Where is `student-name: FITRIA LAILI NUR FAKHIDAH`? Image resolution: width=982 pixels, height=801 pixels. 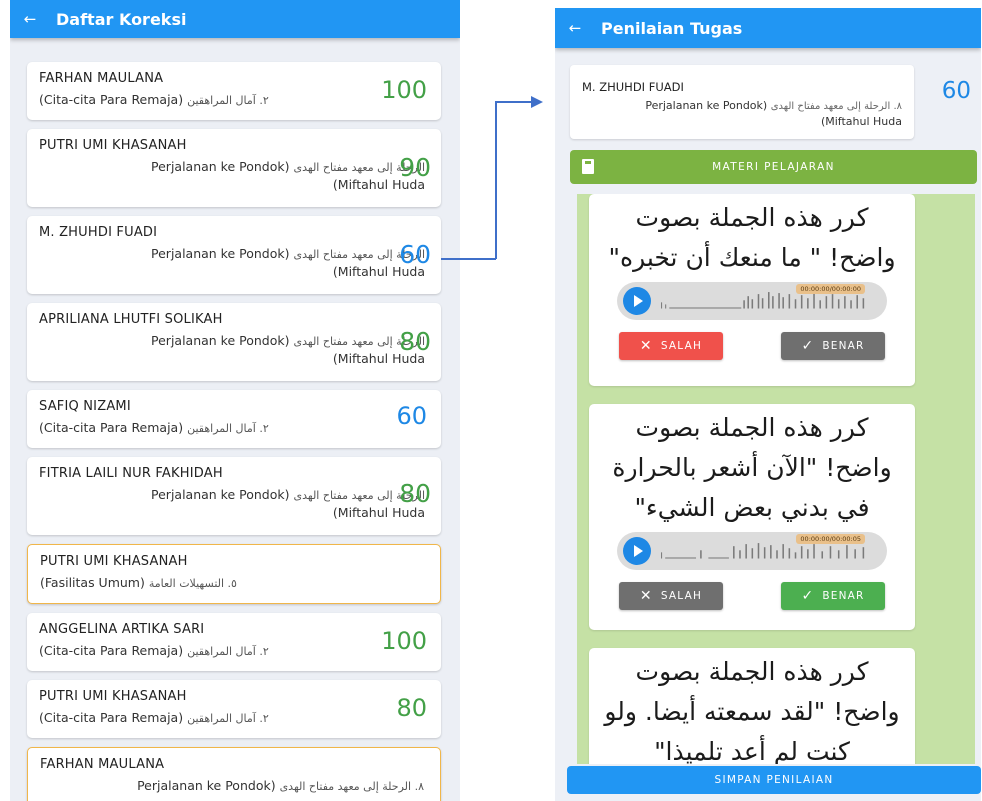
student-name: FITRIA LAILI NUR FAKHIDAH is located at coordinates (131, 473).